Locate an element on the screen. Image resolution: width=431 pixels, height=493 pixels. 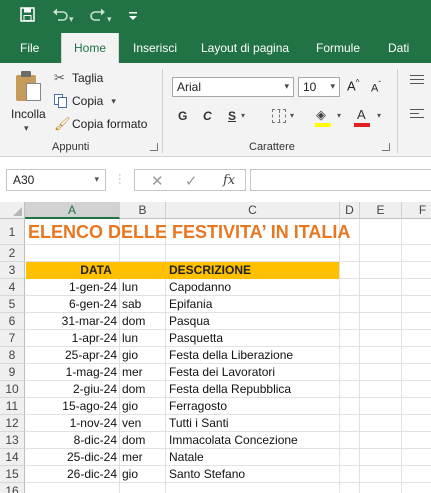
redo-icon is located at coordinates (98, 16).